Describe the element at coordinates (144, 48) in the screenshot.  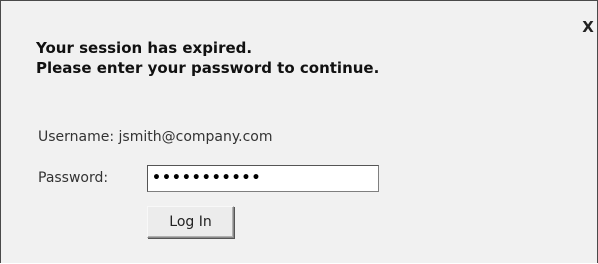
I see `message-line-1: Your session has expired.` at that location.